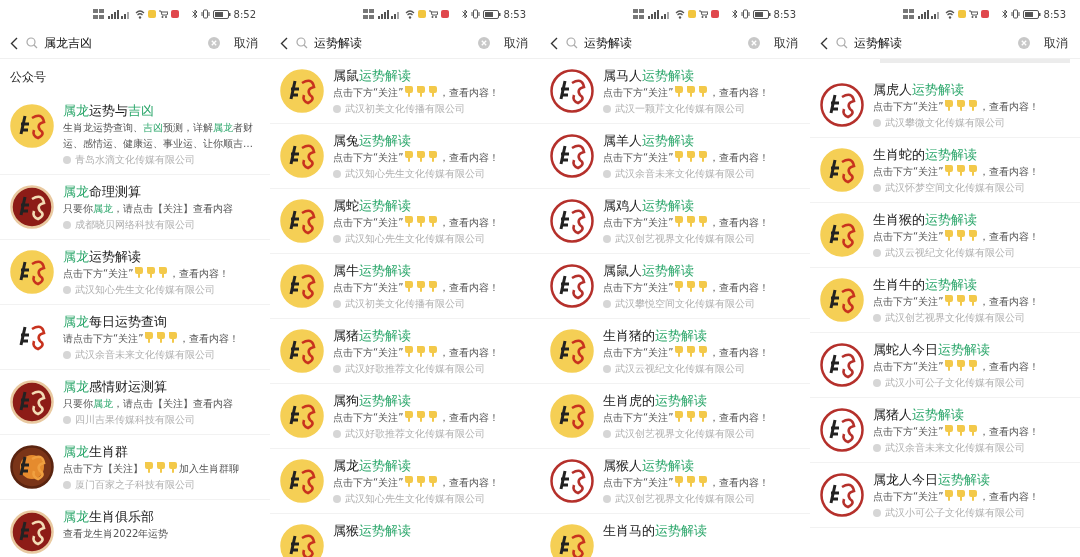  What do you see at coordinates (164, 517) in the screenshot?
I see `account-title: 属龙生肖俱乐部` at bounding box center [164, 517].